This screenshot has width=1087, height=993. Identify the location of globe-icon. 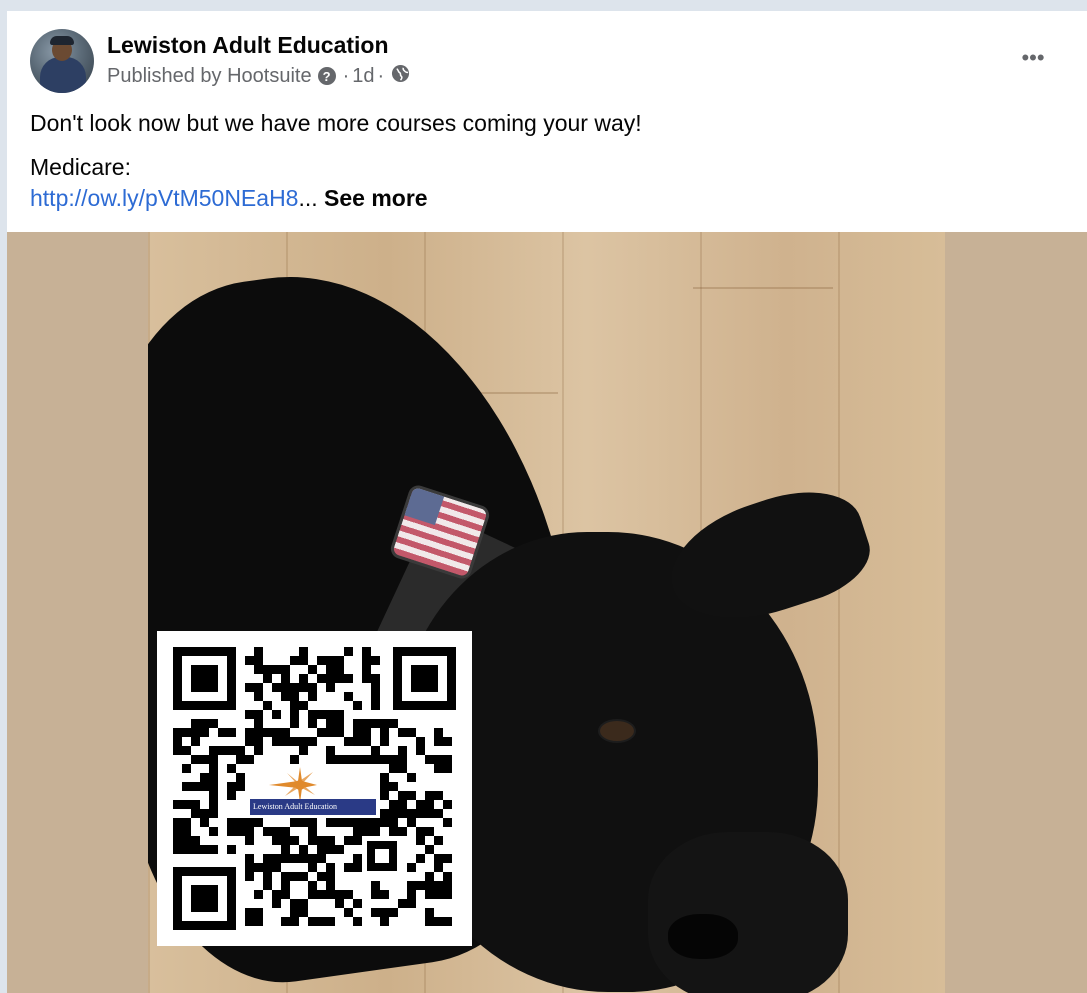
(400, 76).